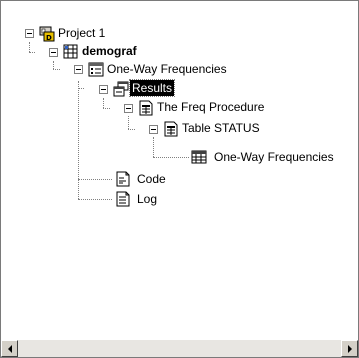 This screenshot has height=358, width=359. Describe the element at coordinates (221, 128) in the screenshot. I see `tree-item-table-status: Table STATUS` at that location.